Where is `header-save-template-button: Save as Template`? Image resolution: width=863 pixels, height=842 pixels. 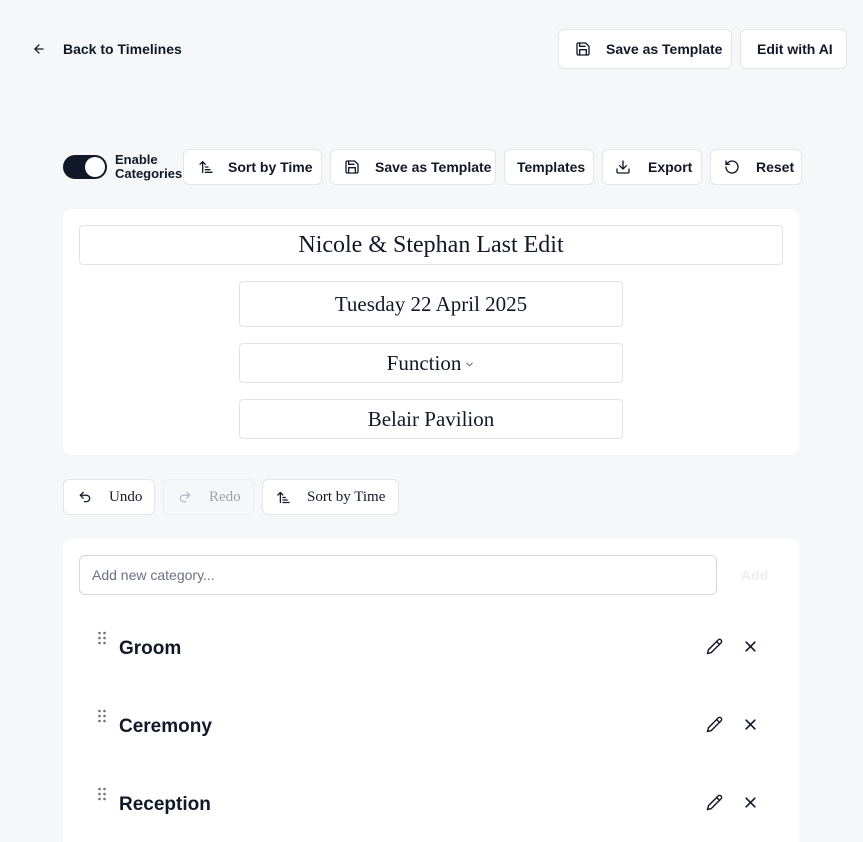 header-save-template-button: Save as Template is located at coordinates (645, 49).